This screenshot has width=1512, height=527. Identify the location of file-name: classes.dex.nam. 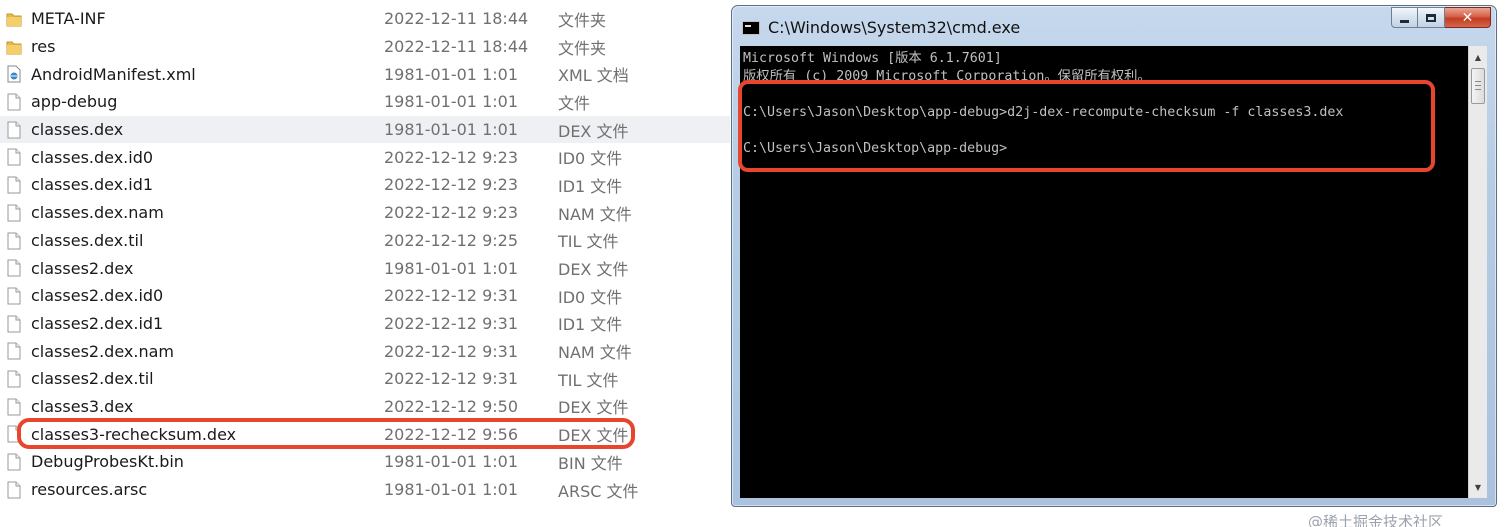
(97, 213).